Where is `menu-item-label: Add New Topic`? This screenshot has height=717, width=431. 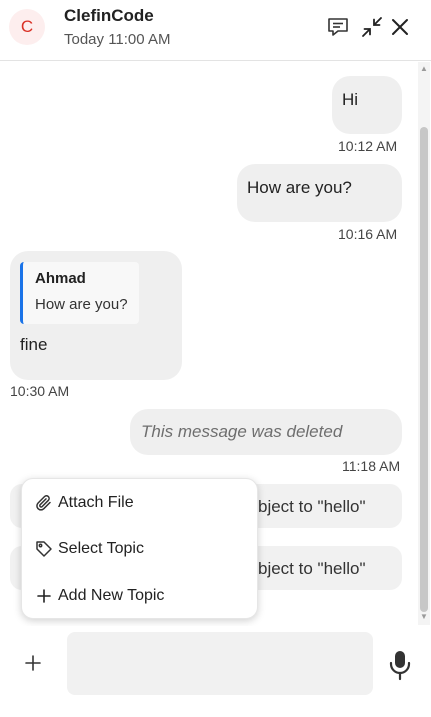
menu-item-label: Add New Topic is located at coordinates (111, 595).